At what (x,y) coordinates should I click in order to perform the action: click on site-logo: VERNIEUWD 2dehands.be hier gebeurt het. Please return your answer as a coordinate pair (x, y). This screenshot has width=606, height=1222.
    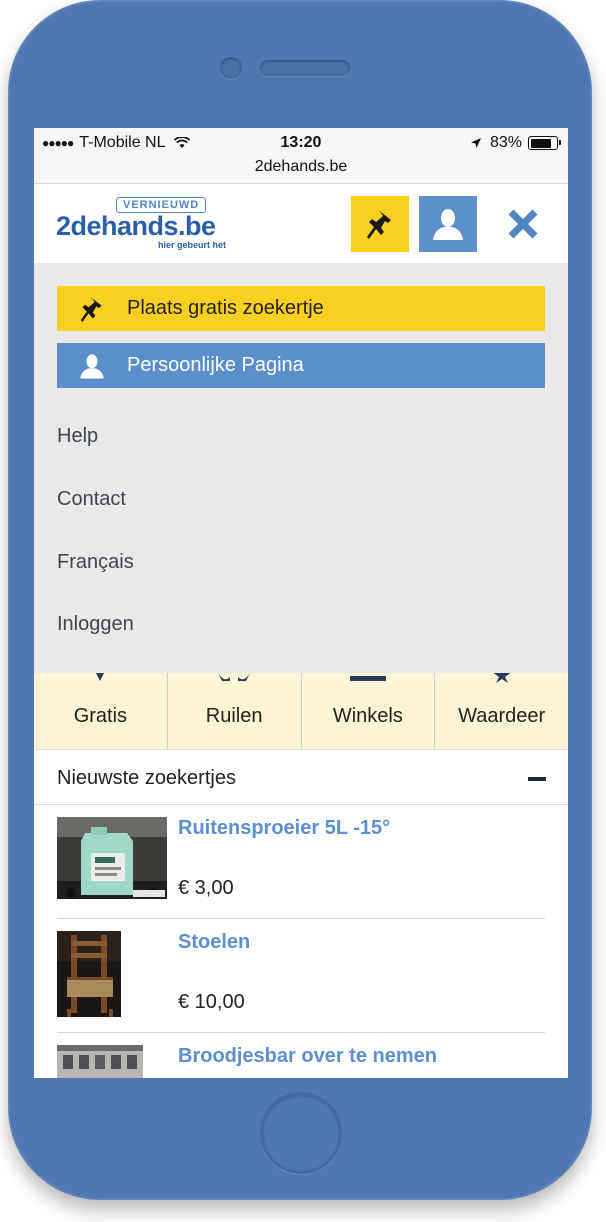
    Looking at the image, I should click on (146, 225).